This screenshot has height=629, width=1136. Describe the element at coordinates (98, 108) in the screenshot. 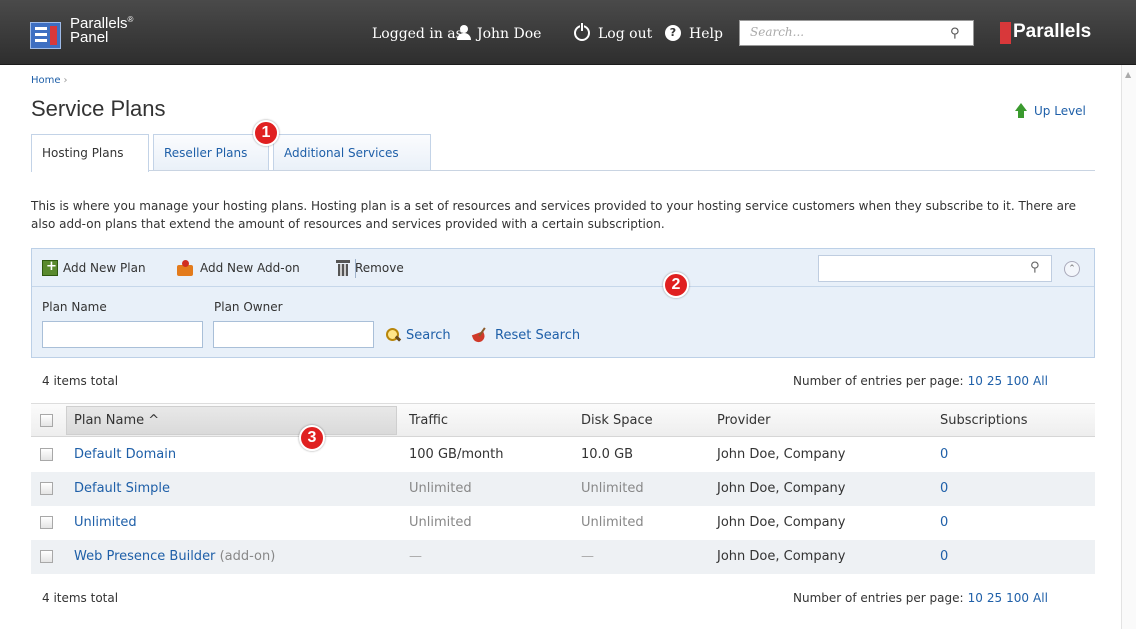

I see `page-title: Service Plans` at that location.